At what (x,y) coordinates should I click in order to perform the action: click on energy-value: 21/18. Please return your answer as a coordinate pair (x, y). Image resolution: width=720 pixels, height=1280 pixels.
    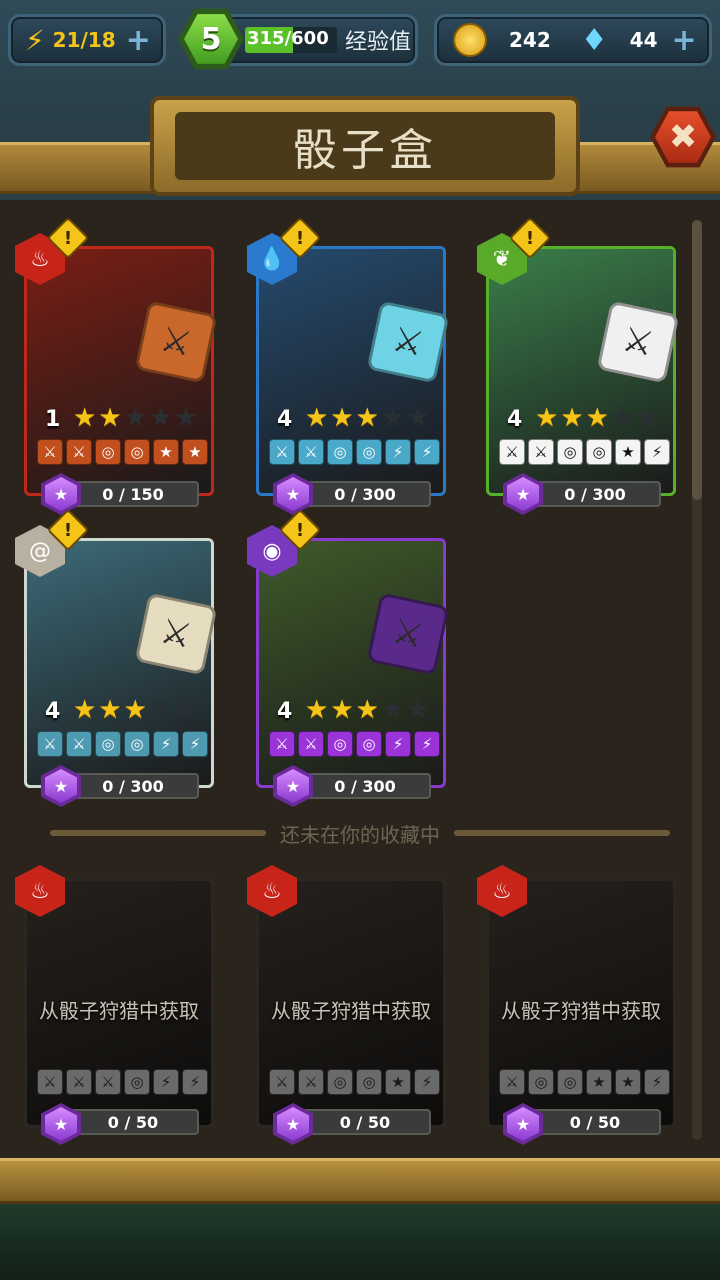
    Looking at the image, I should click on (84, 40).